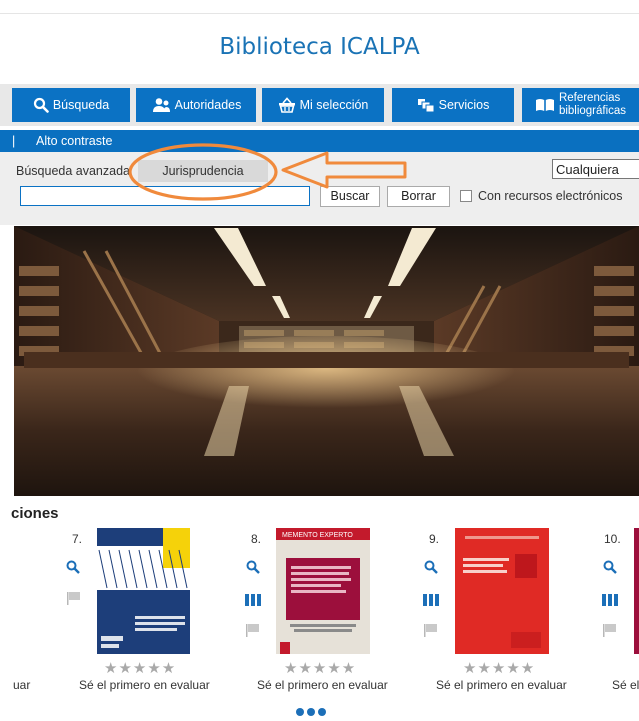 Image resolution: width=639 pixels, height=721 pixels. I want to click on site-title: Biblioteca ICALPA, so click(319, 47).